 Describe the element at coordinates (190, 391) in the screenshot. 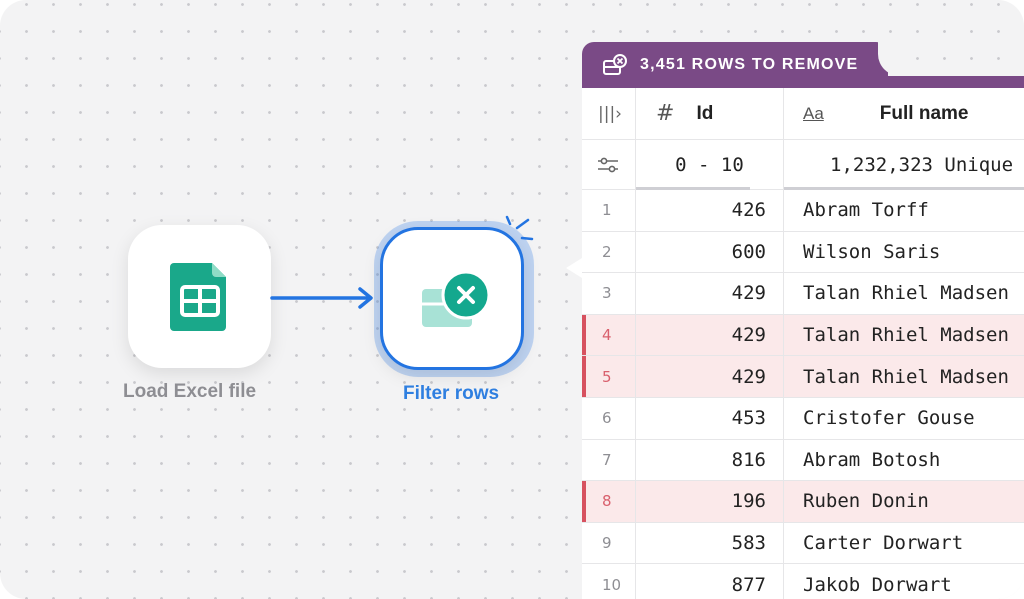

I see `load-excel-label: Load Excel file` at that location.